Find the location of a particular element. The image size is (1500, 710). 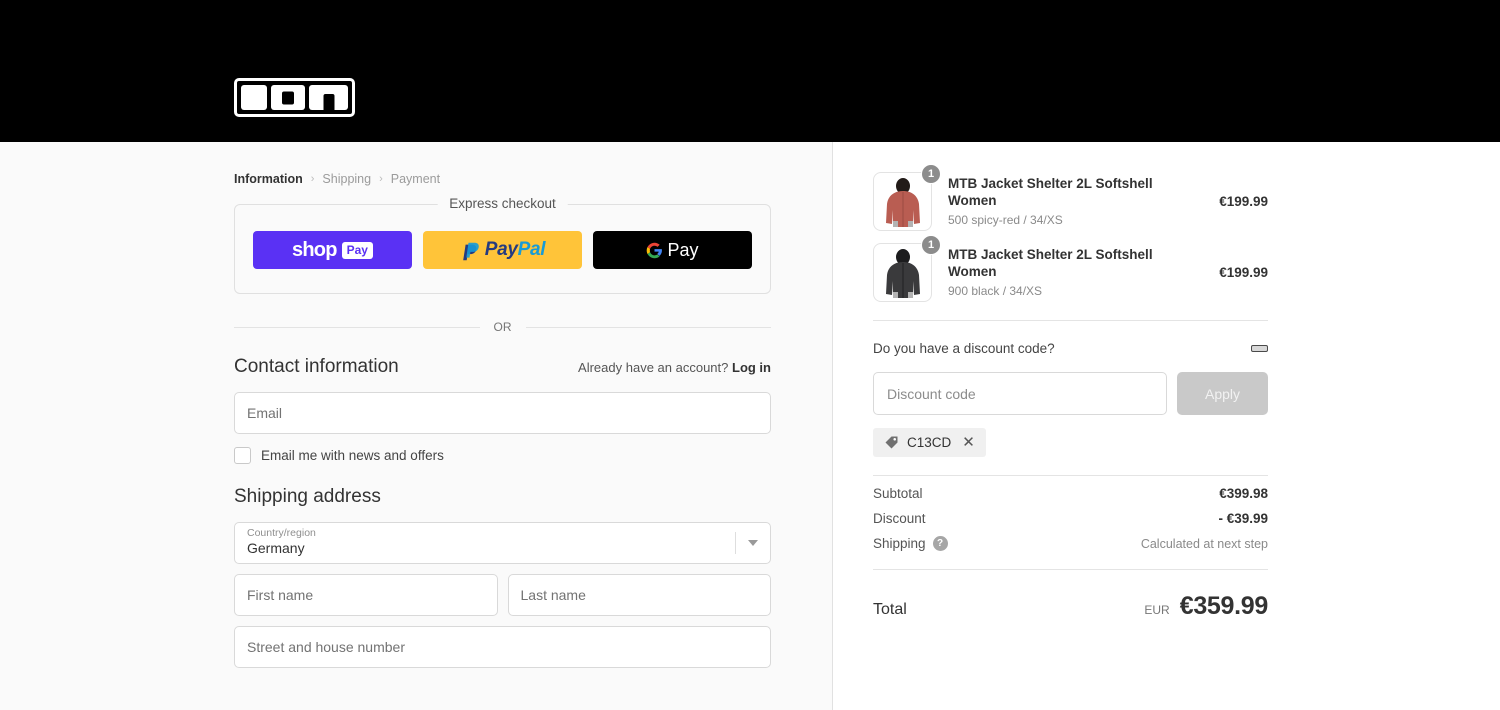

country-region-caret-group is located at coordinates (746, 543).